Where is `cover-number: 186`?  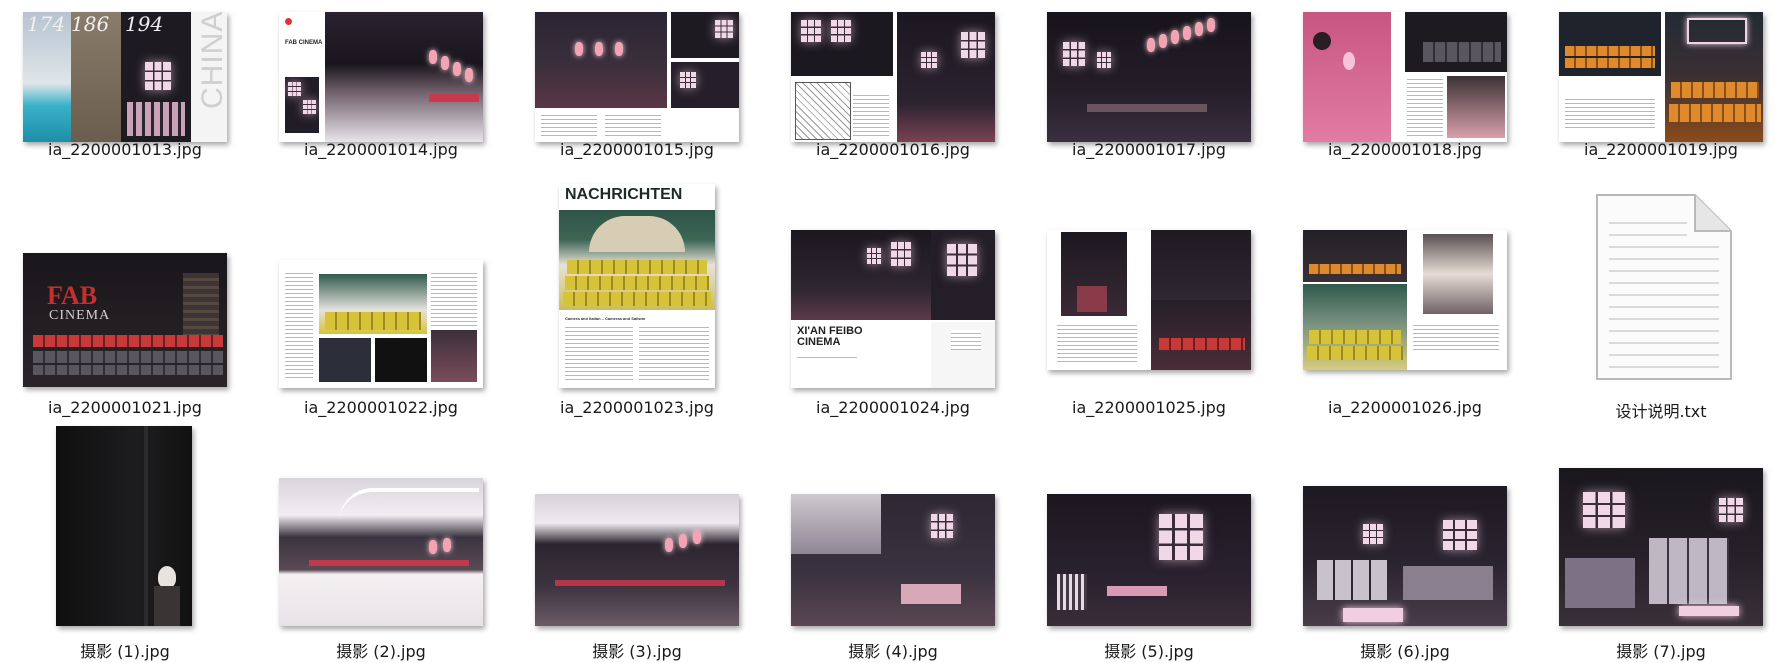 cover-number: 186 is located at coordinates (90, 24).